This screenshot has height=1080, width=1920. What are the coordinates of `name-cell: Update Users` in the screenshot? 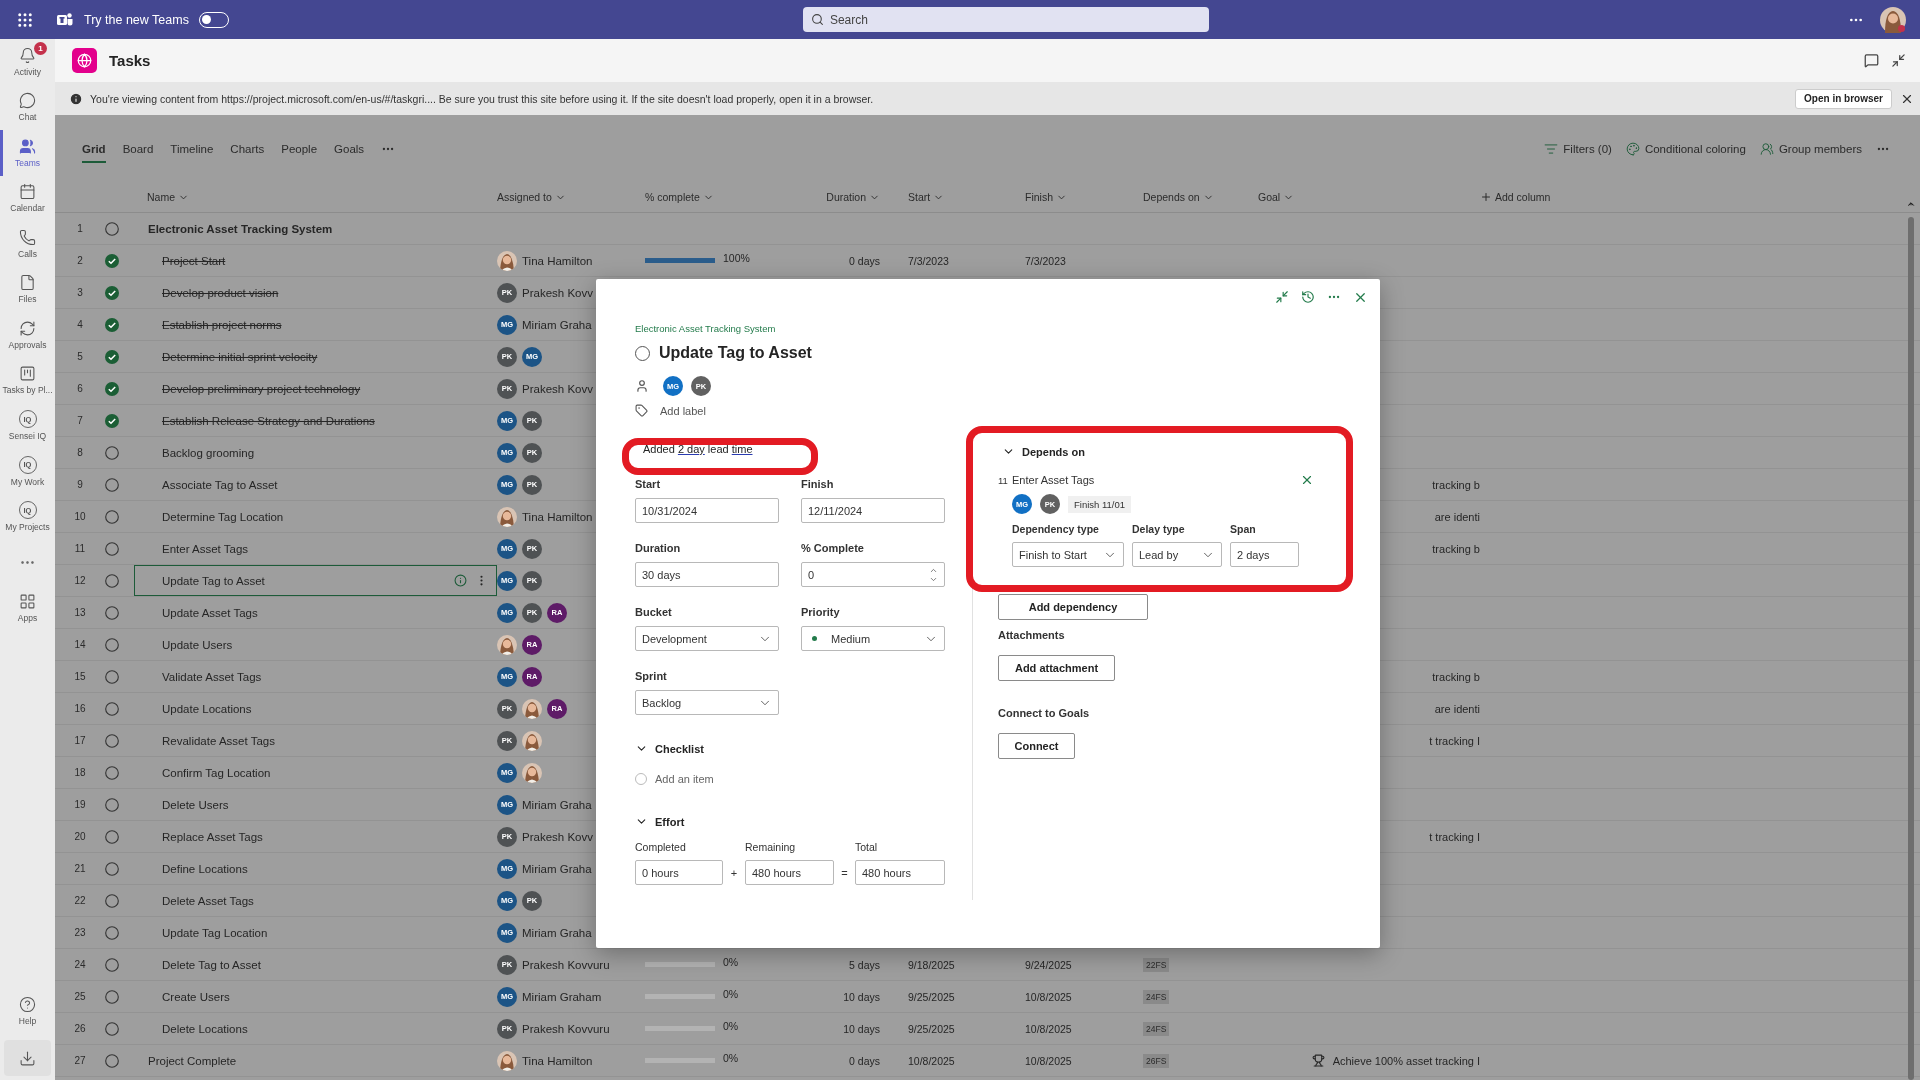 It's located at (315, 644).